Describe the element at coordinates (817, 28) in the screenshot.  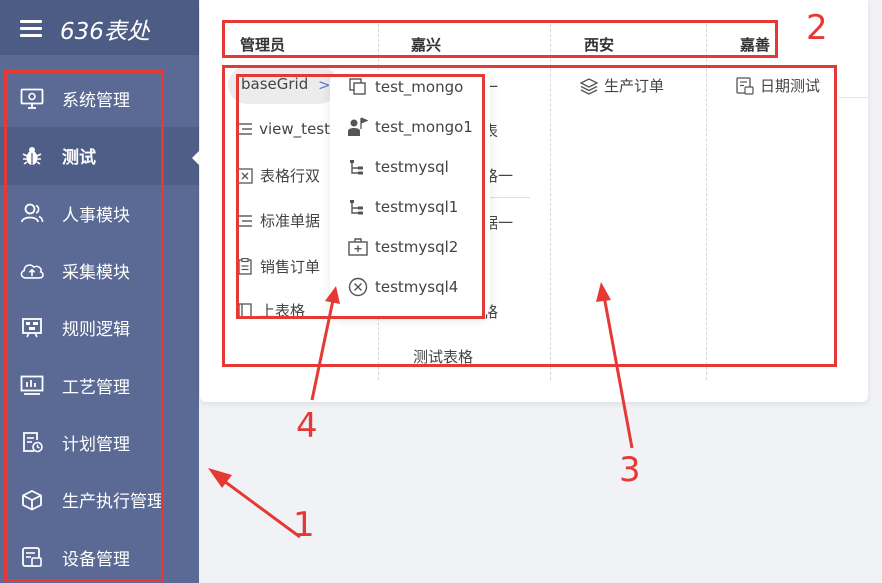
I see `annotation-label-2: 2` at that location.